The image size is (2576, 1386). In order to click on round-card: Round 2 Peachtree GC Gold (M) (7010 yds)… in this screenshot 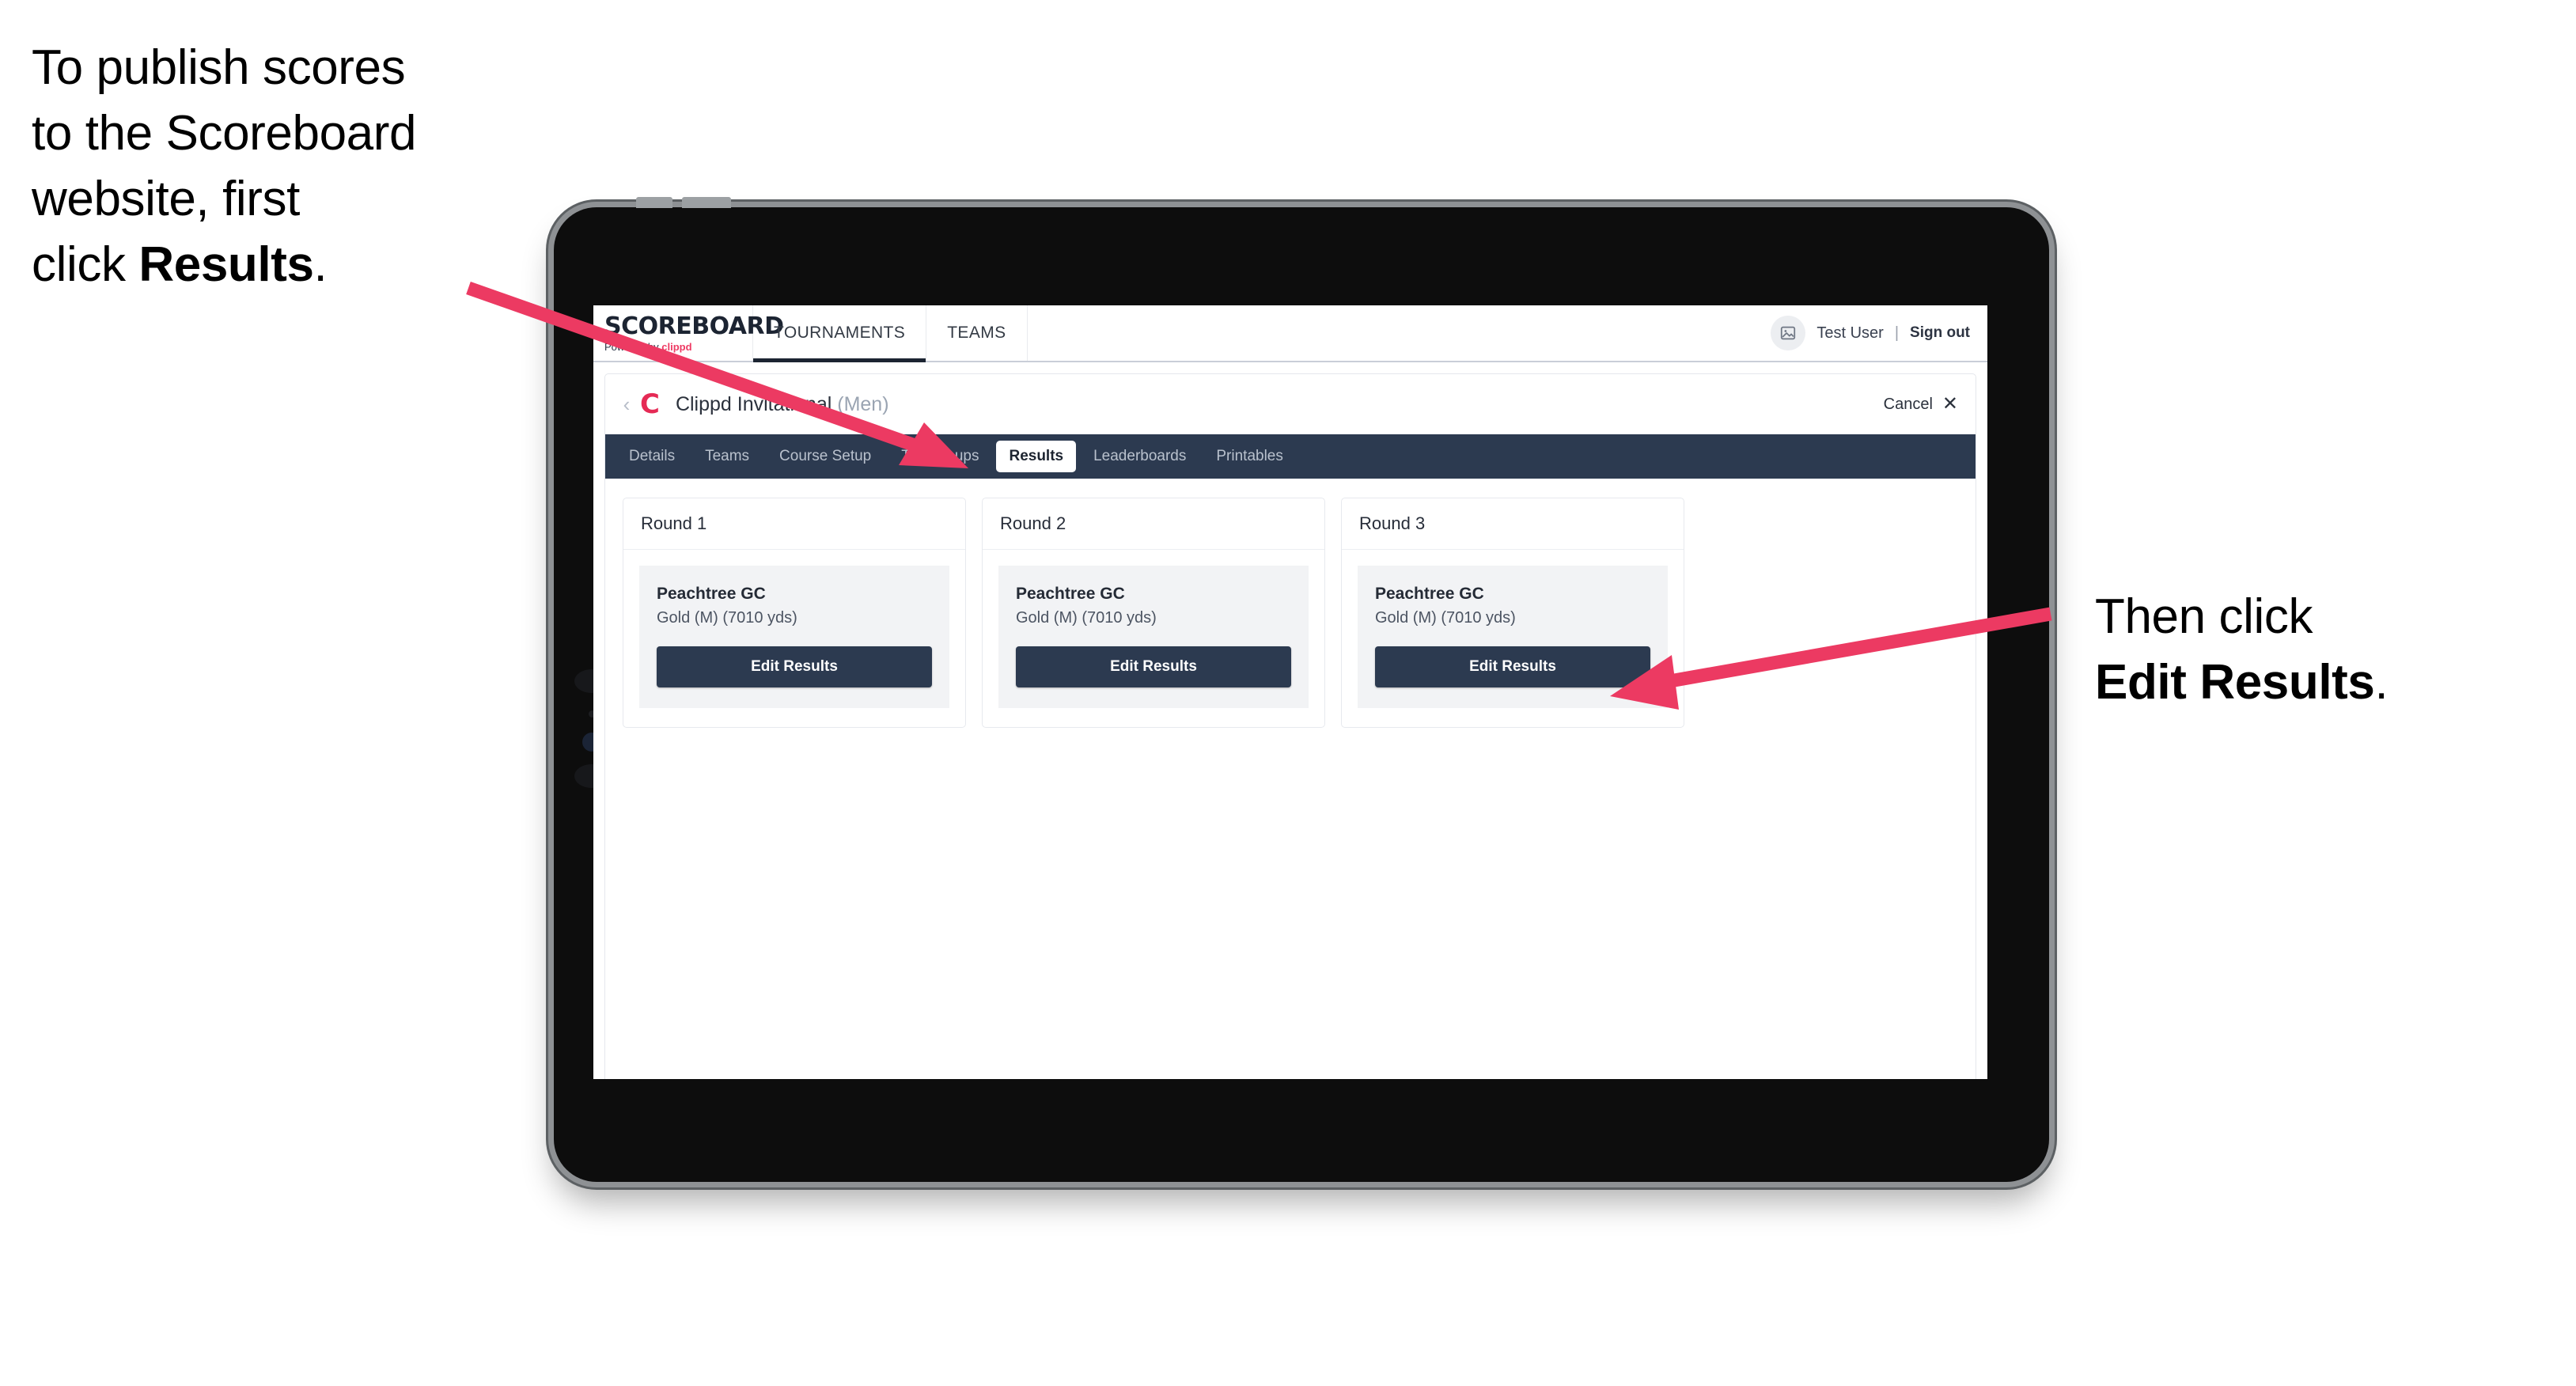, I will do `click(1153, 613)`.